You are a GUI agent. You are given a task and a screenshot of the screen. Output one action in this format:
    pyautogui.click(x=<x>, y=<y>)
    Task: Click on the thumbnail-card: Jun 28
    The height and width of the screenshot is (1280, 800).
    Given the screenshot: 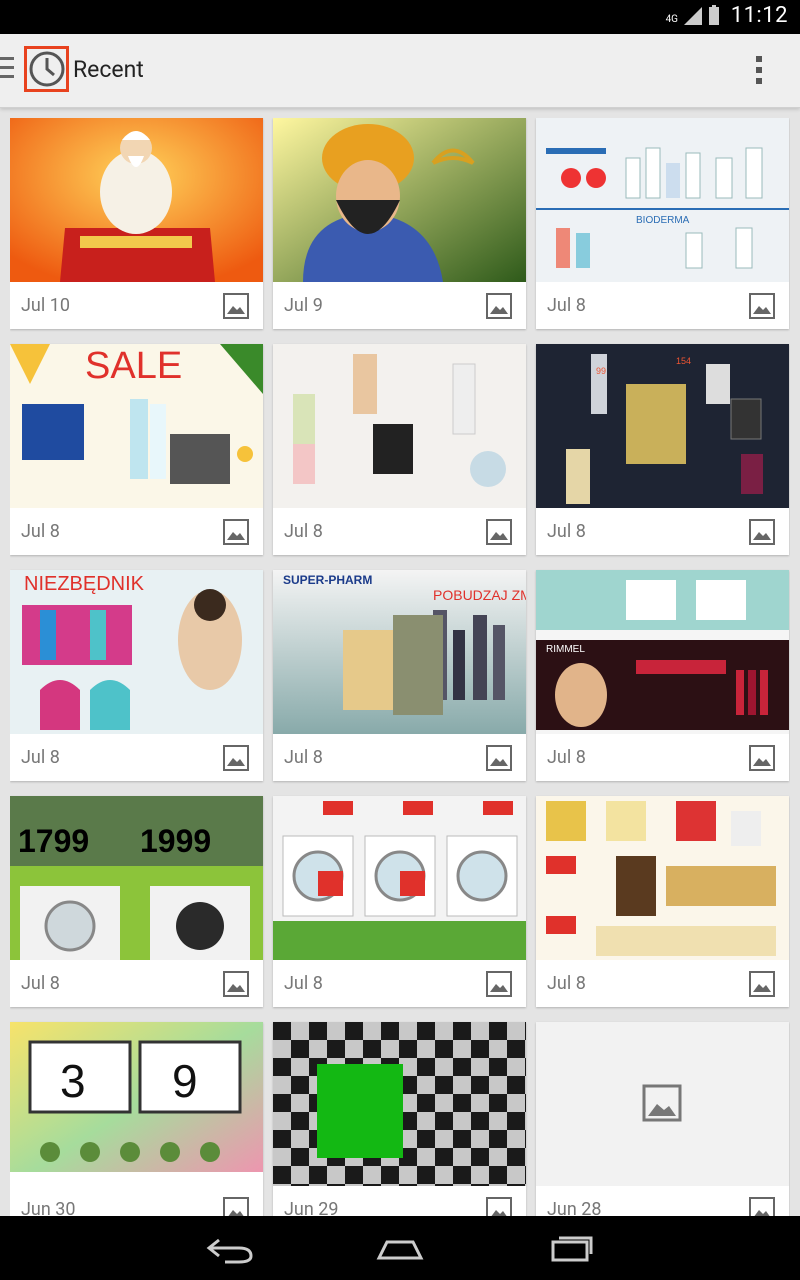 What is the action you would take?
    pyautogui.click(x=662, y=1119)
    